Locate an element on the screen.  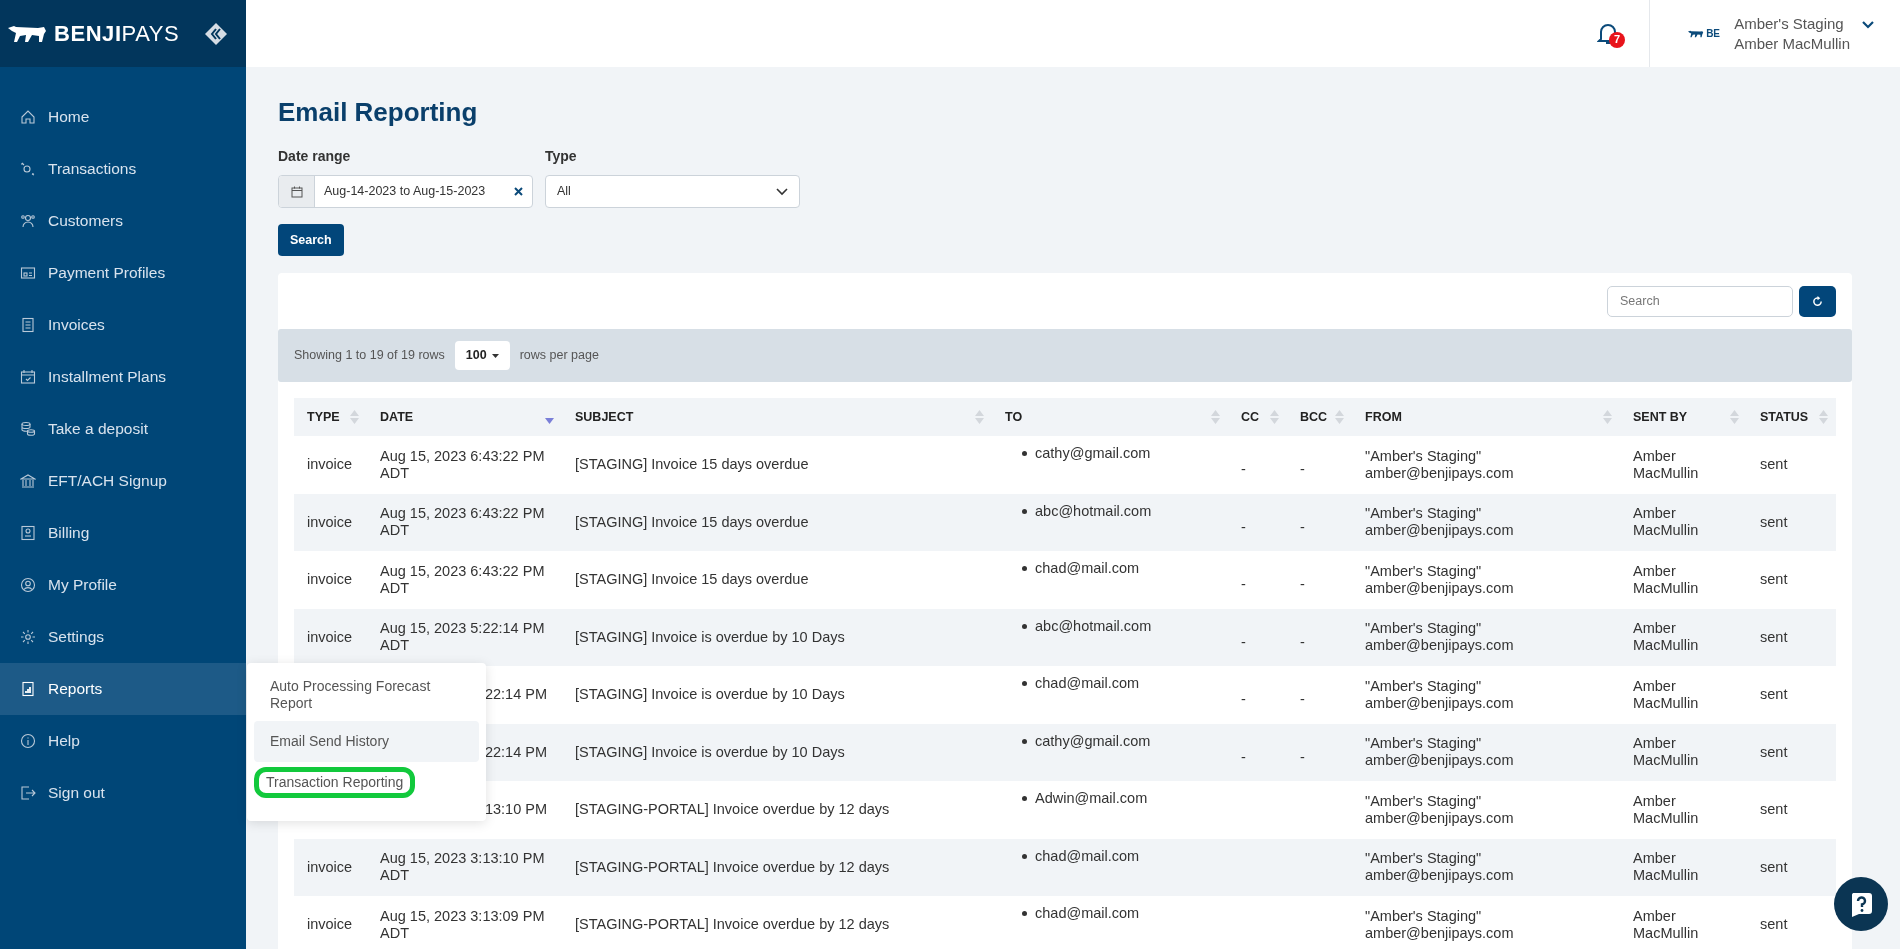
sidebar-item: Billing is located at coordinates (123, 533).